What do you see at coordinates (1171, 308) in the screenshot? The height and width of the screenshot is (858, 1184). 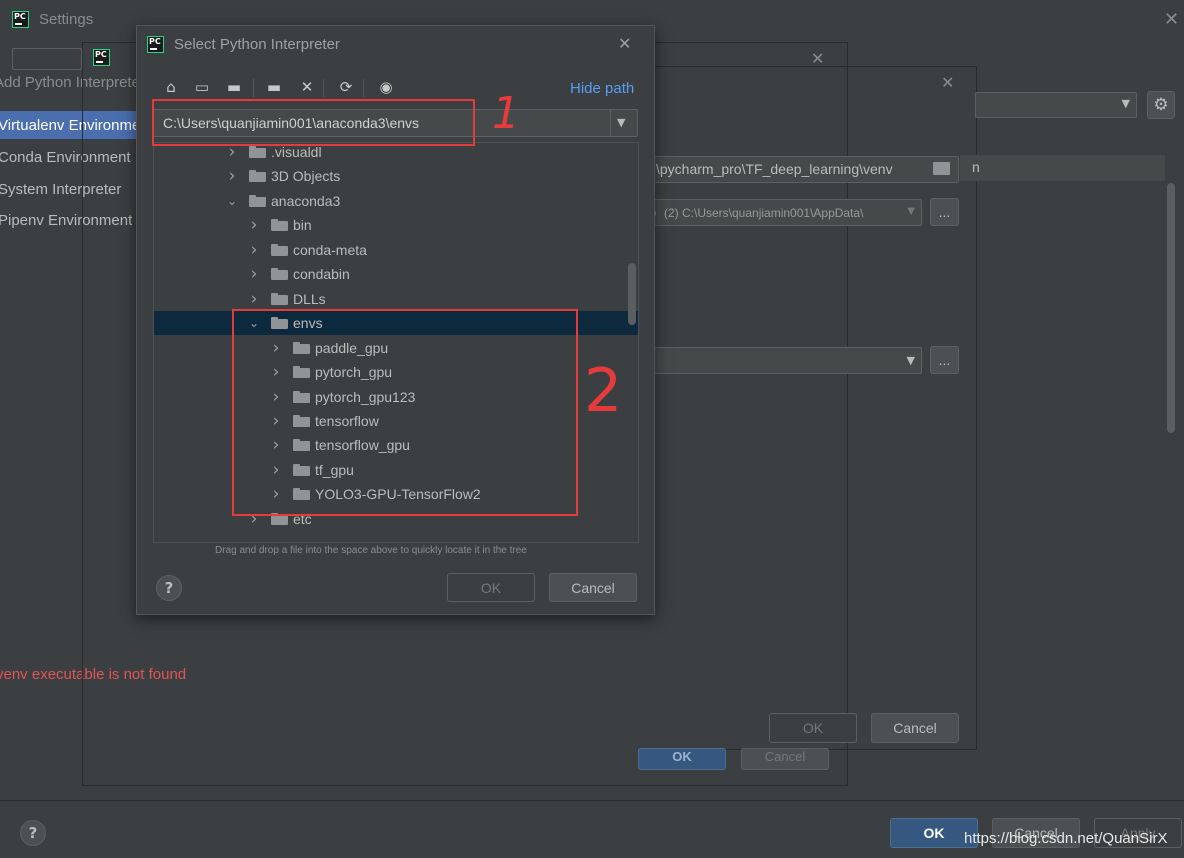 I see `scrollbar` at bounding box center [1171, 308].